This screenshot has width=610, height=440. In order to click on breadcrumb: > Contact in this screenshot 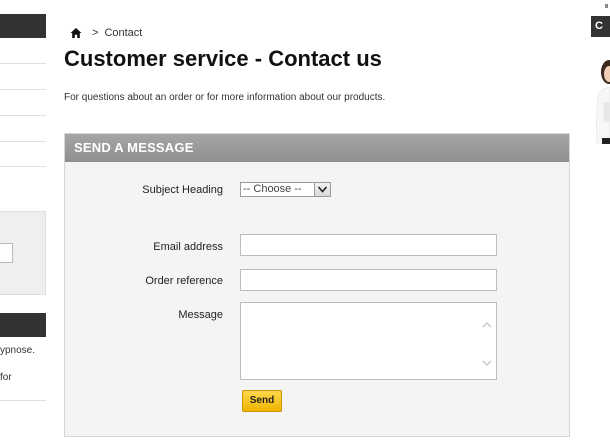, I will do `click(106, 33)`.